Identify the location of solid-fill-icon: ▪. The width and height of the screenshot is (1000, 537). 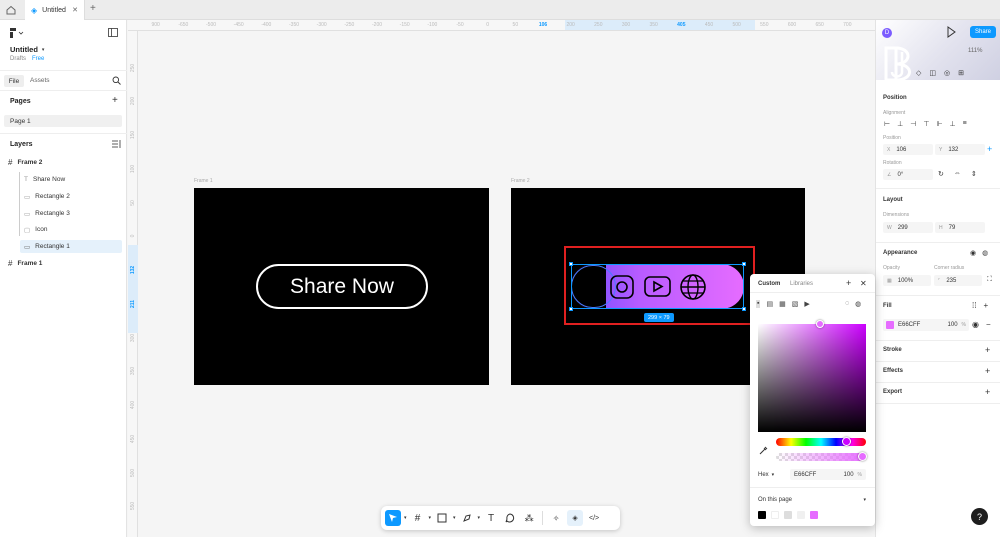
(758, 304).